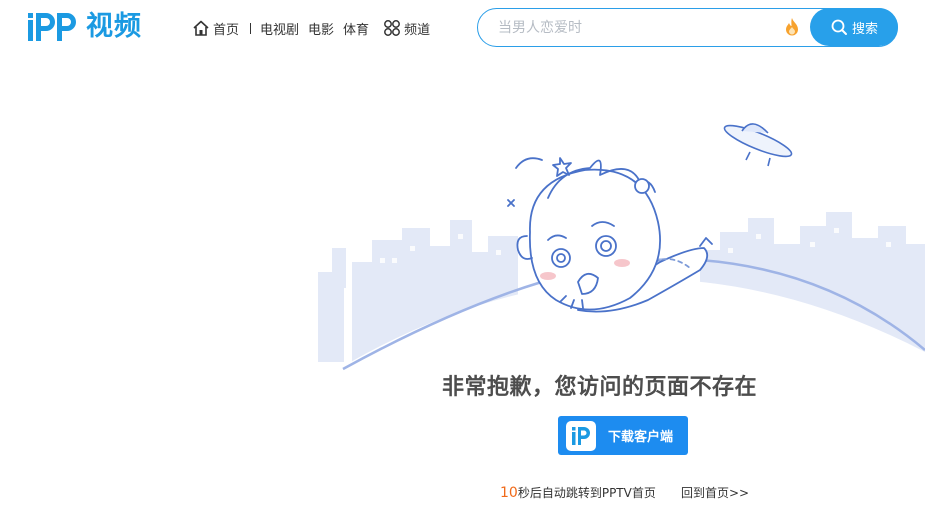  I want to click on error-message: 非常抱歉，您访问的页面不存在, so click(600, 387).